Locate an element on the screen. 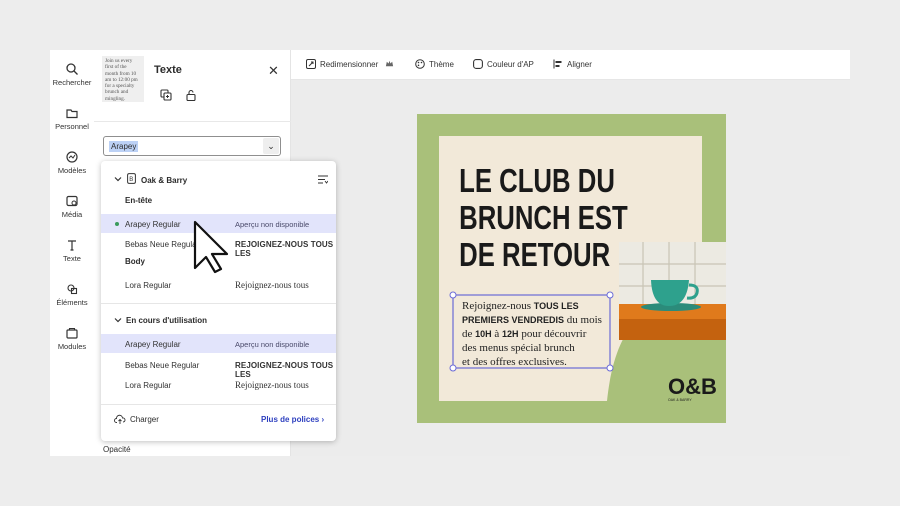 This screenshot has width=900, height=506. resize-handle-tl is located at coordinates (453, 295).